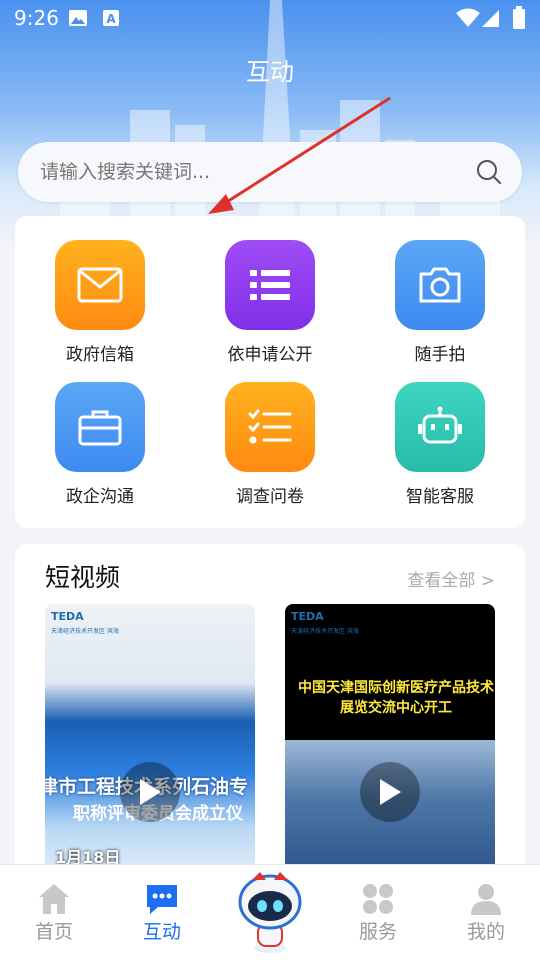  Describe the element at coordinates (396, 688) in the screenshot. I see `video-headline-line1: 中国天津国际创新医疗产品技术` at that location.